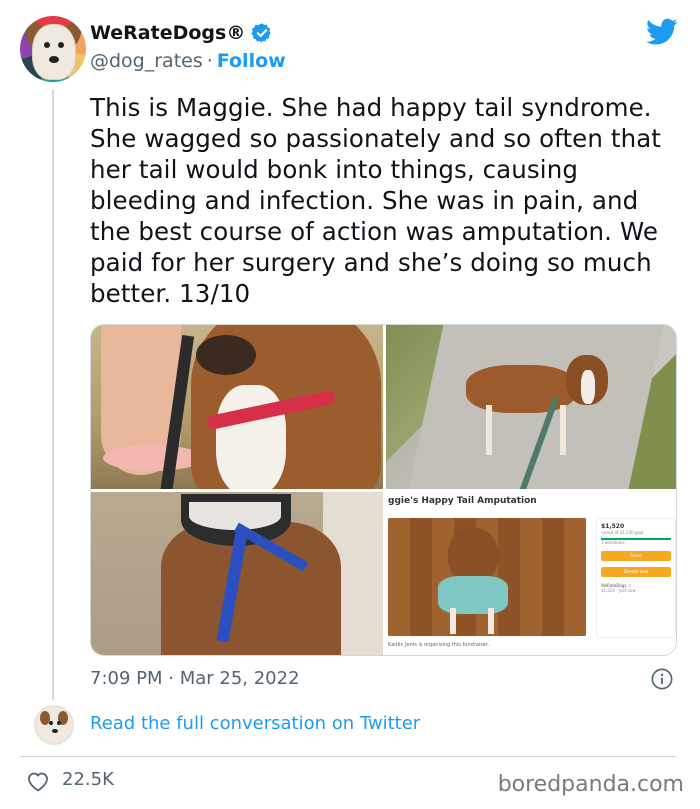 The image size is (700, 809). Describe the element at coordinates (54, 59) in the screenshot. I see `avatar-nose` at that location.